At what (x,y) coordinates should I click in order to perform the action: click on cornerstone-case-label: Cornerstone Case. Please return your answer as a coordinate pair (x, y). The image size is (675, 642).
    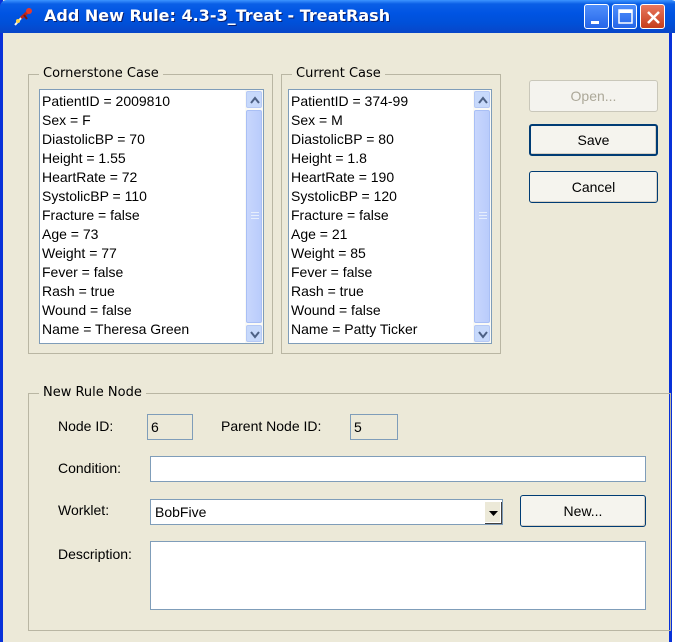
    Looking at the image, I should click on (101, 73).